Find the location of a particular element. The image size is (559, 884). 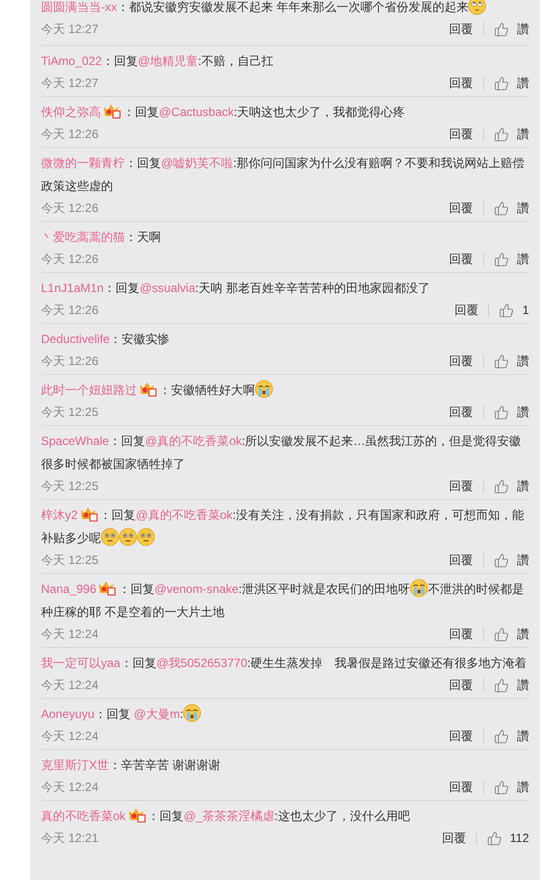

comment: Deductivelife：安徽实惨 is located at coordinates (106, 339).